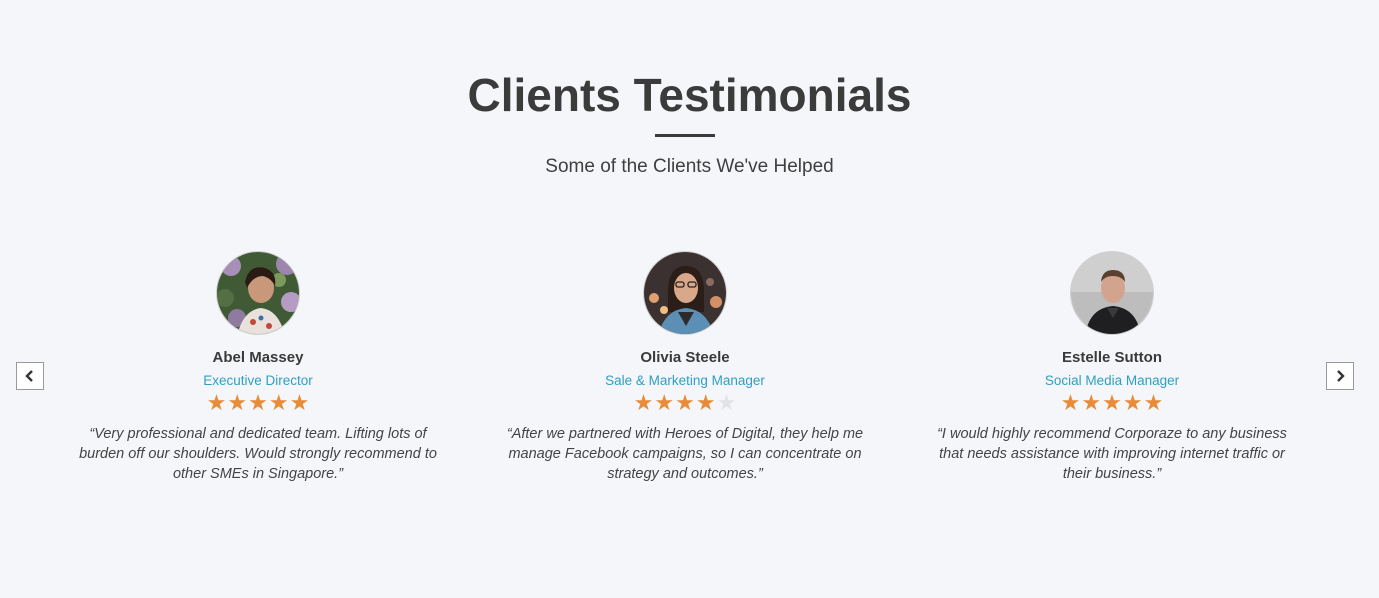 This screenshot has height=598, width=1379. What do you see at coordinates (685, 380) in the screenshot?
I see `client-role: Sale & Marketing Manager` at bounding box center [685, 380].